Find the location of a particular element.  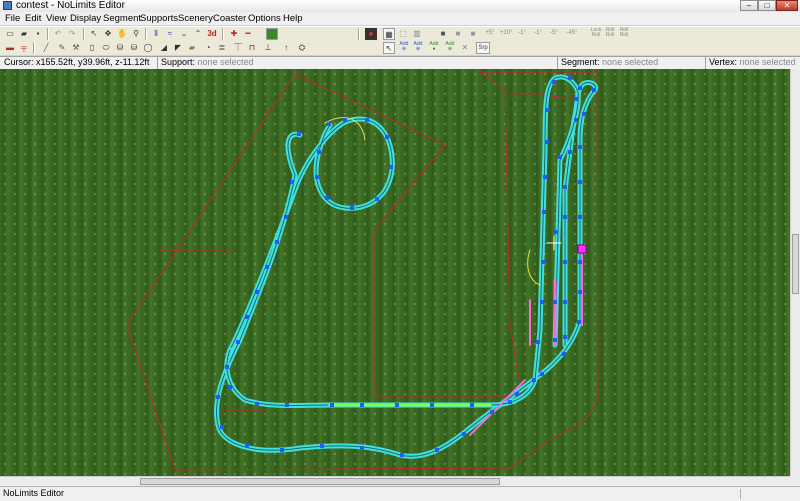

arrow-up-icon: ↑ is located at coordinates (286, 48).